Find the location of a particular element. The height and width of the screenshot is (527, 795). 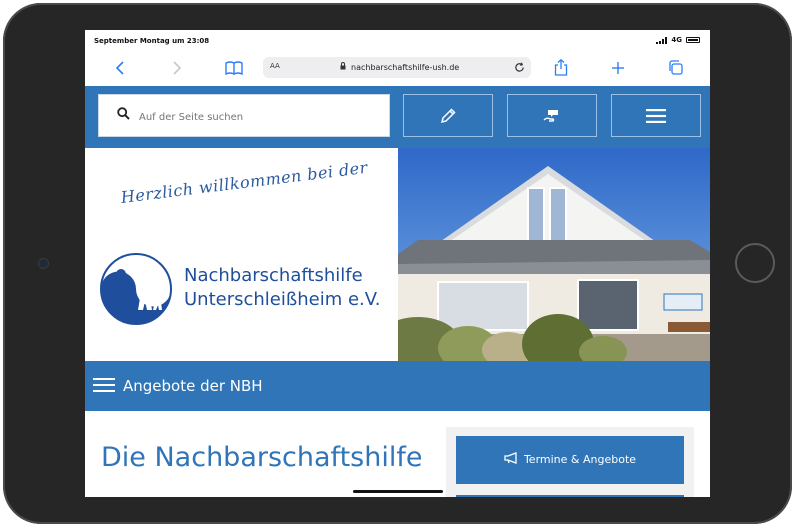

search-input is located at coordinates (259, 117).